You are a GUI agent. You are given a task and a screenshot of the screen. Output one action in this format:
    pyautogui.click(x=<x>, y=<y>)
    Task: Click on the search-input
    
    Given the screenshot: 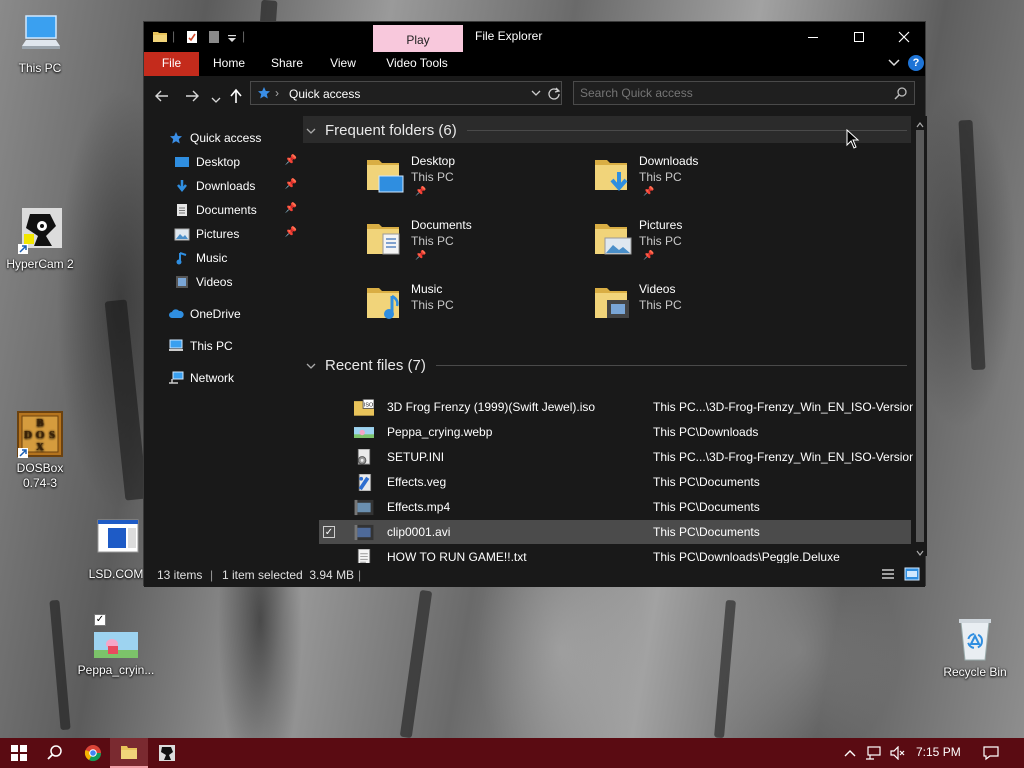 What is the action you would take?
    pyautogui.click(x=730, y=93)
    